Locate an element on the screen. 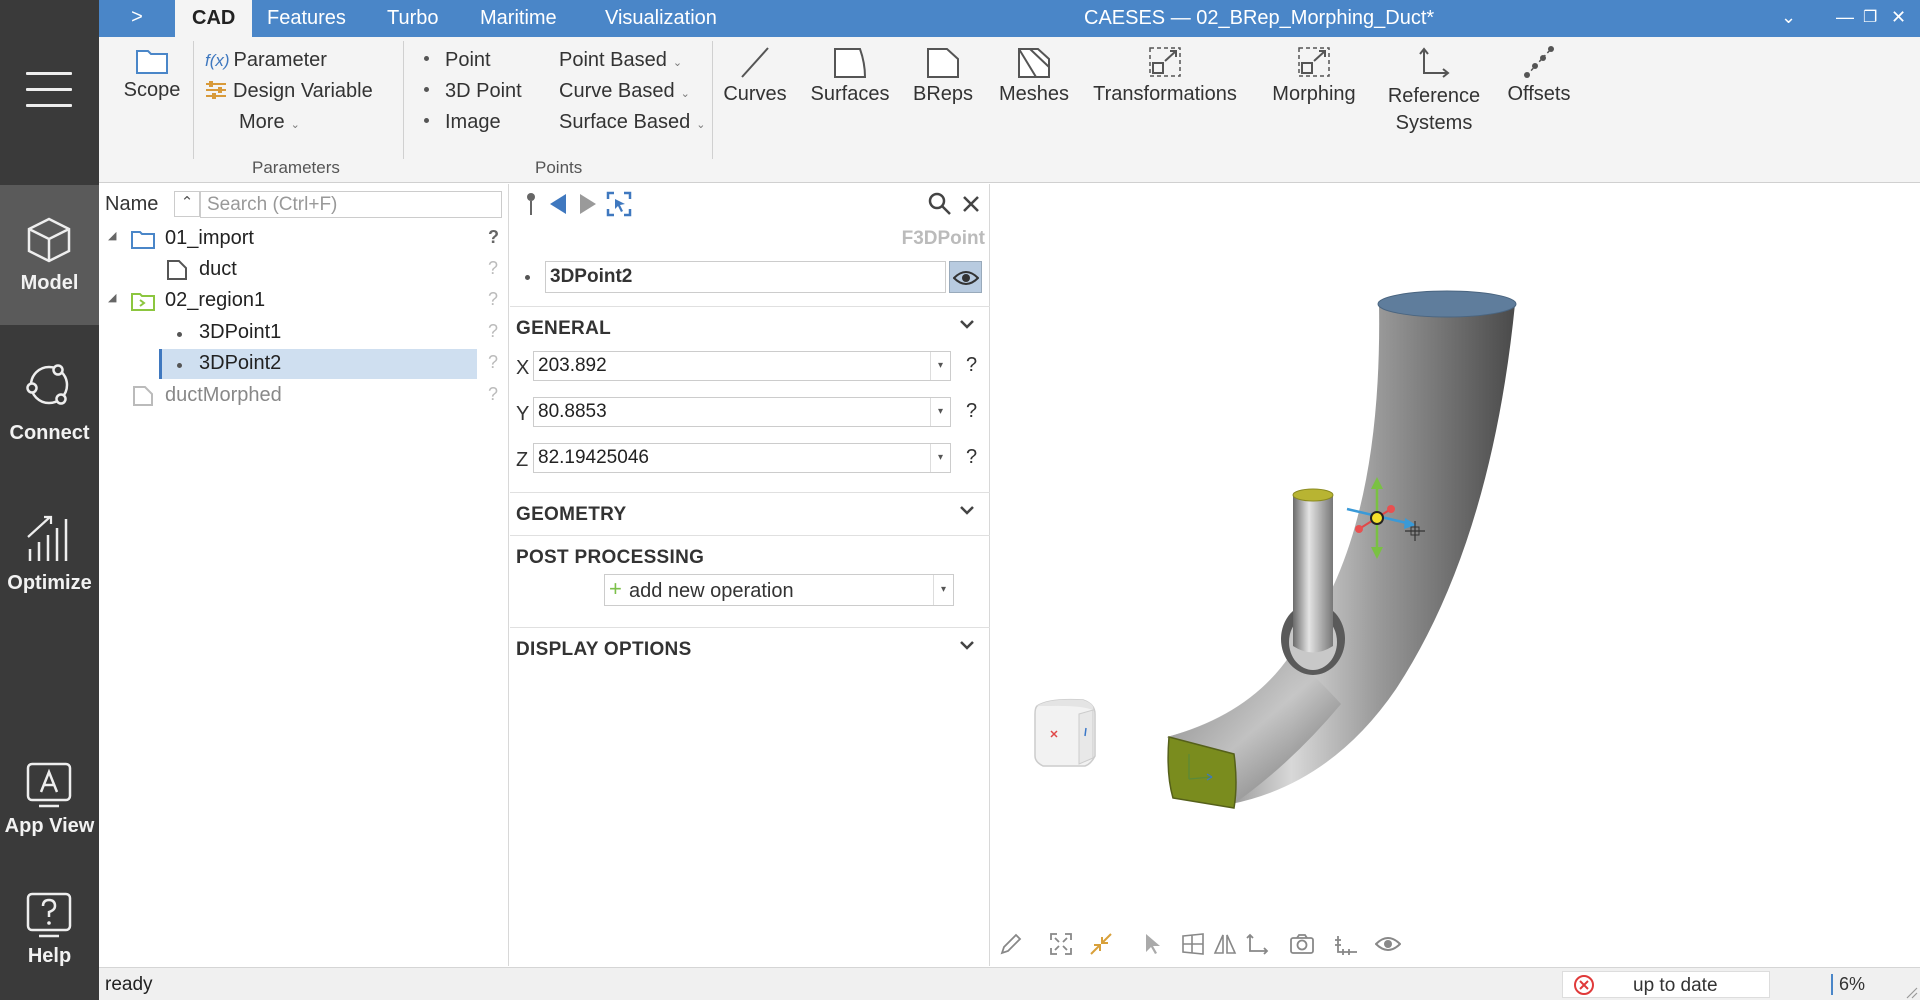 This screenshot has width=1920, height=1000. 3d-point-label: 3D Point is located at coordinates (483, 91).